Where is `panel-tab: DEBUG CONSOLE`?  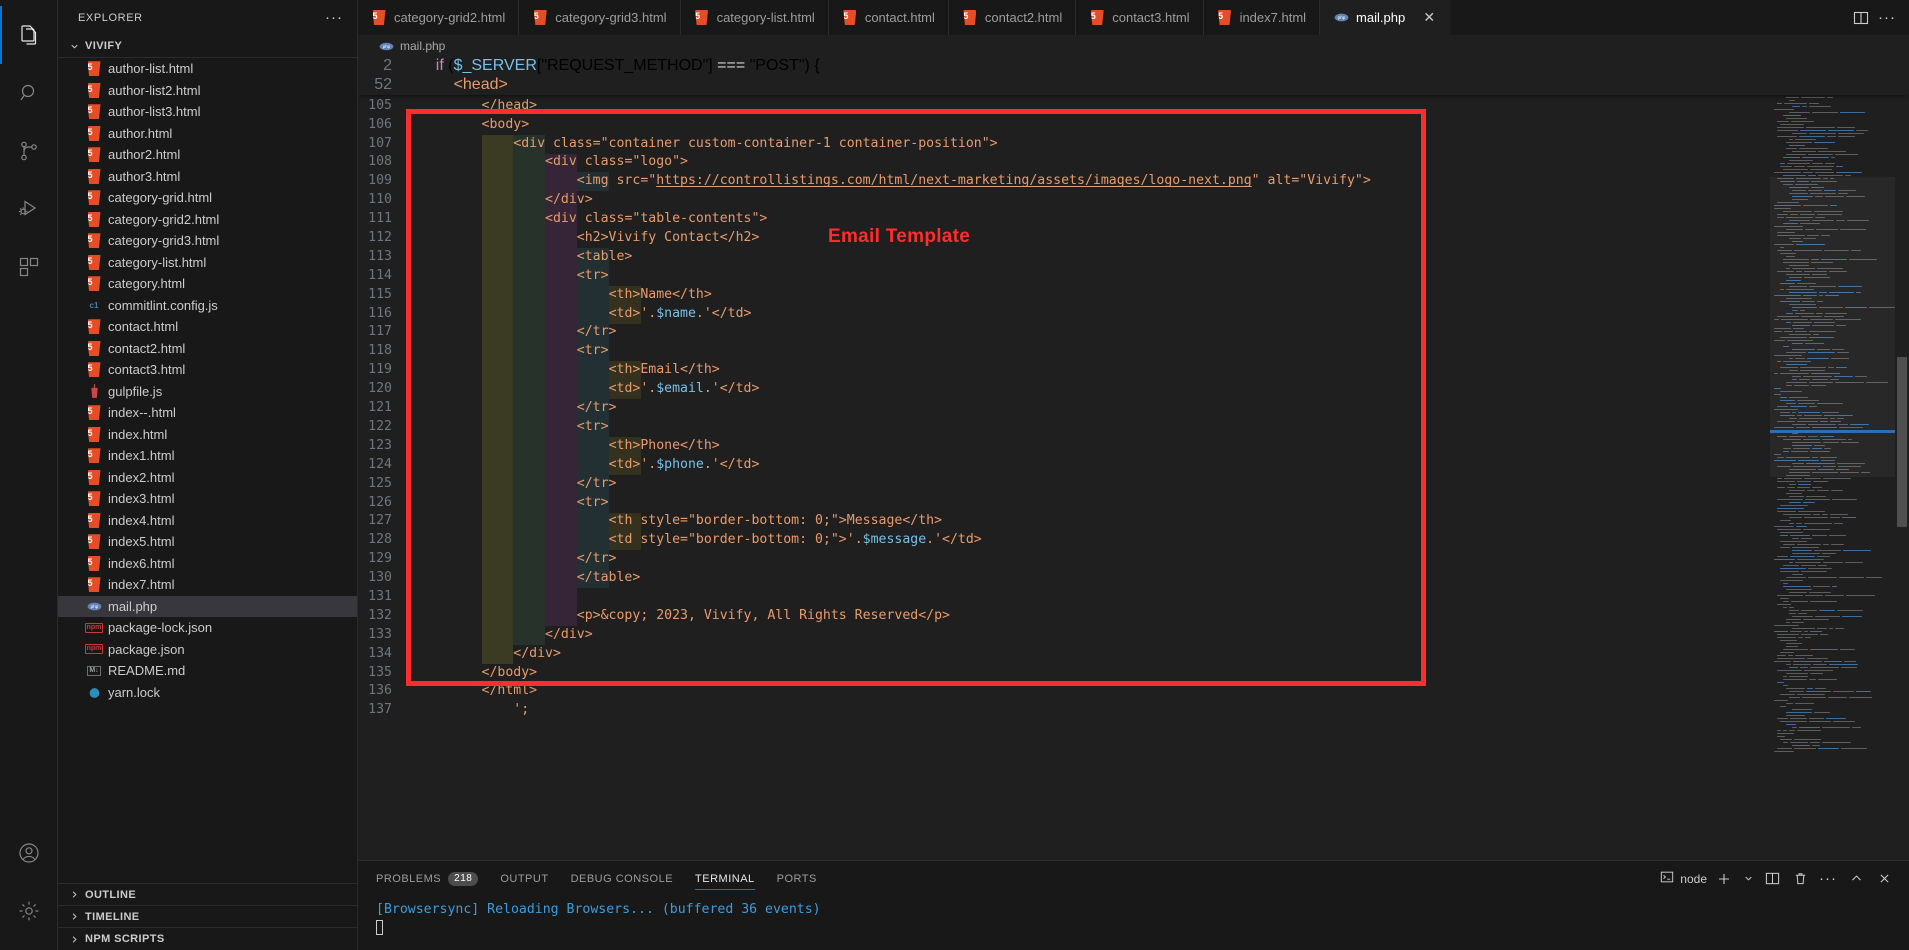
panel-tab: DEBUG CONSOLE is located at coordinates (622, 878).